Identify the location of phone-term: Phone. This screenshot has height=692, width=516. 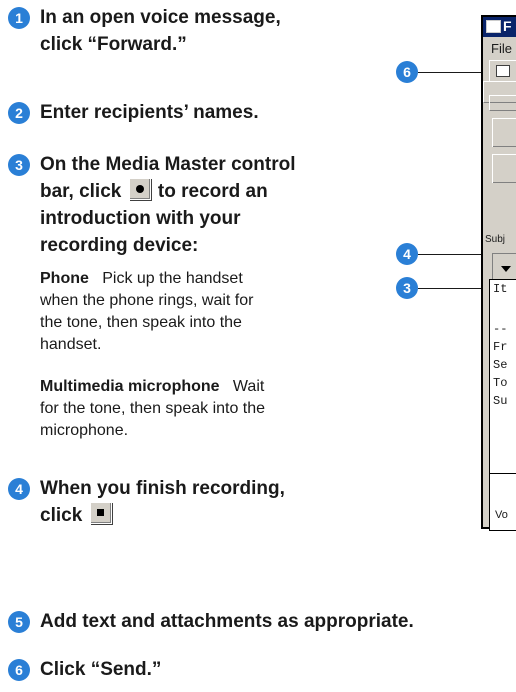
(64, 278).